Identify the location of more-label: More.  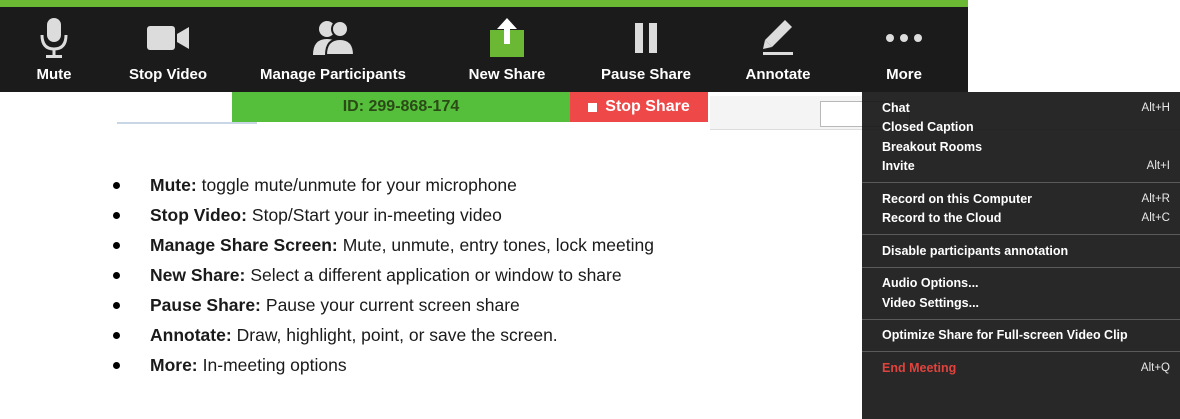
(904, 74).